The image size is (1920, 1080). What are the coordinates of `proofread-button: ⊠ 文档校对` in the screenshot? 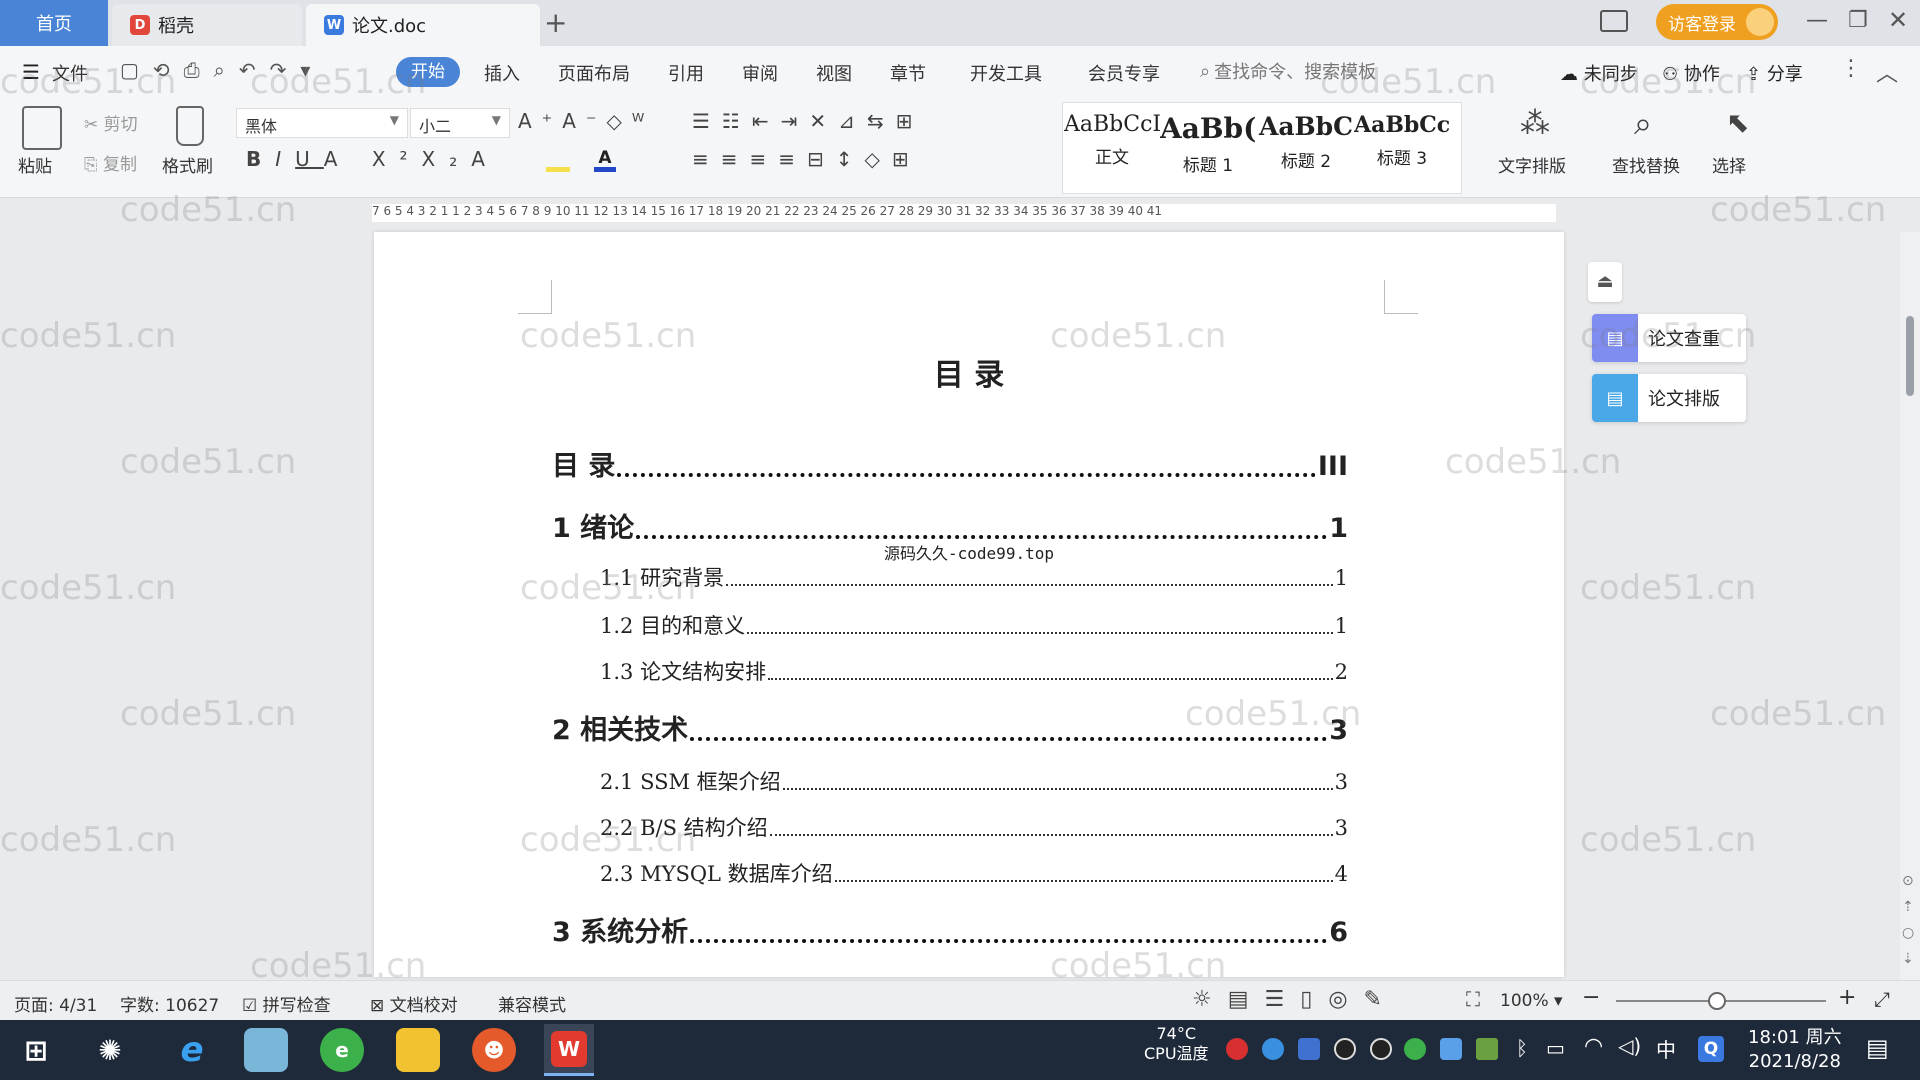 It's located at (414, 1003).